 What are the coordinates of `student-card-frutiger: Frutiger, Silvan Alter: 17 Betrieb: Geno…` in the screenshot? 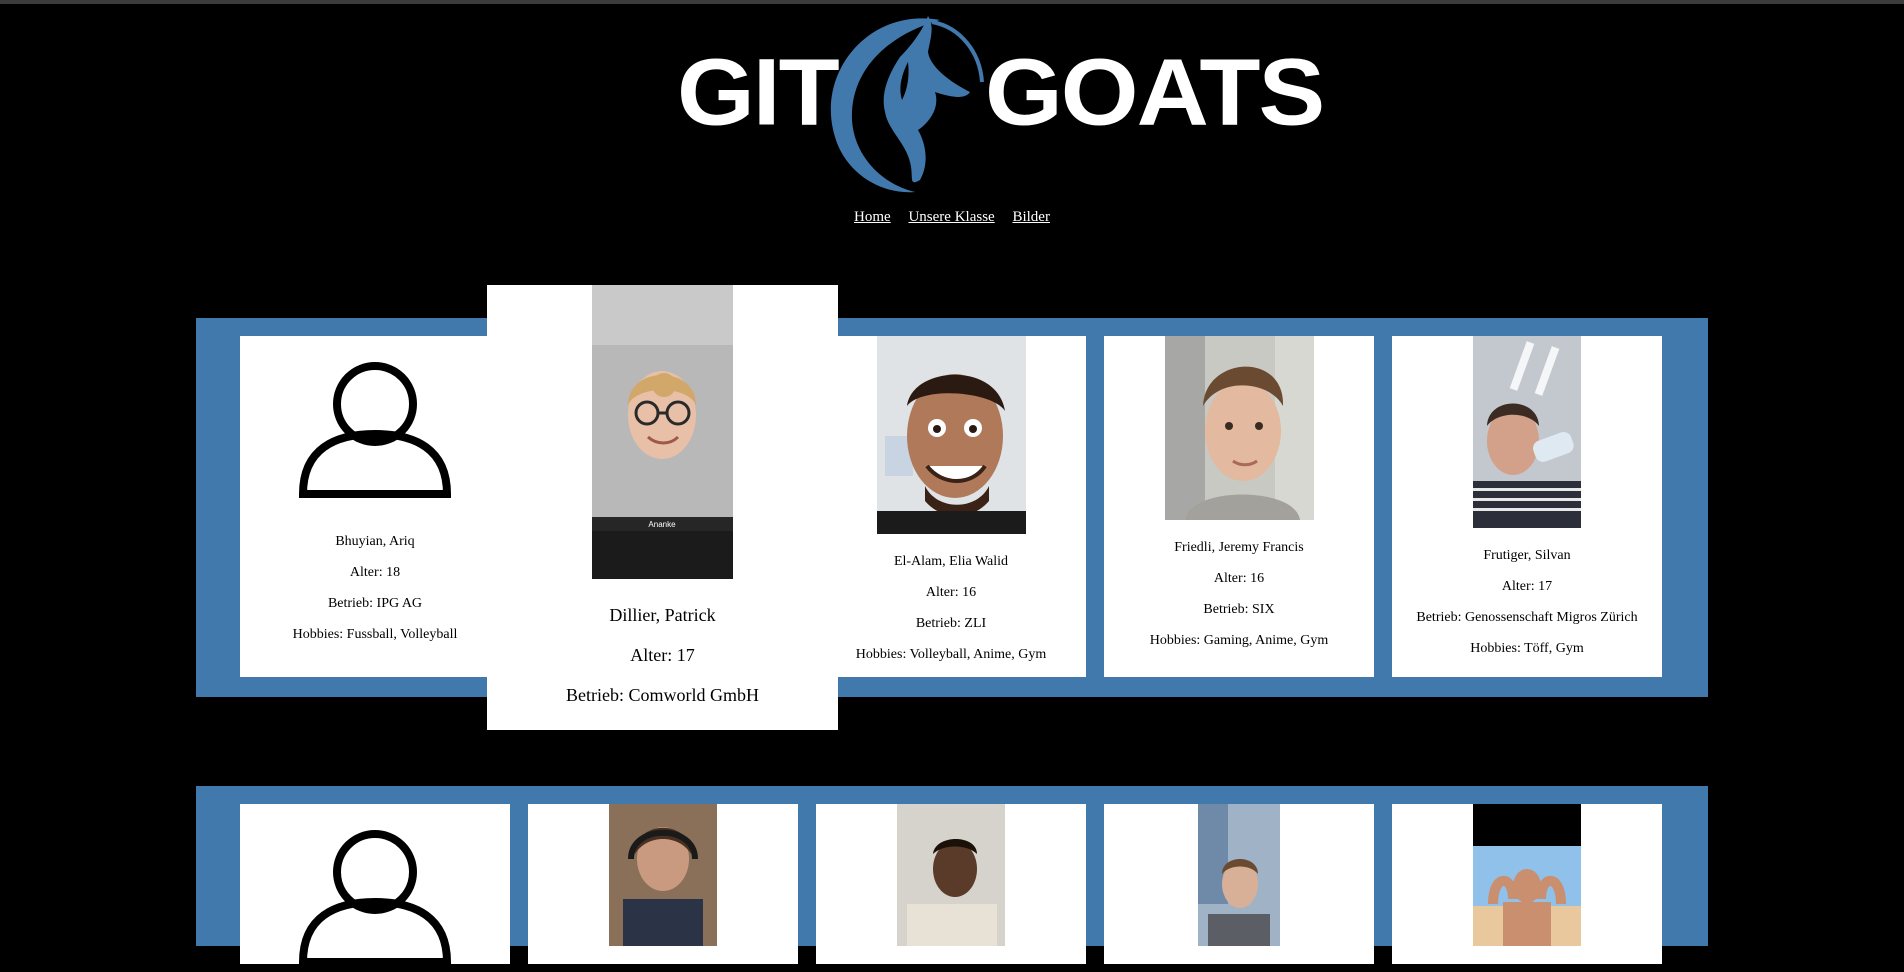 It's located at (1527, 506).